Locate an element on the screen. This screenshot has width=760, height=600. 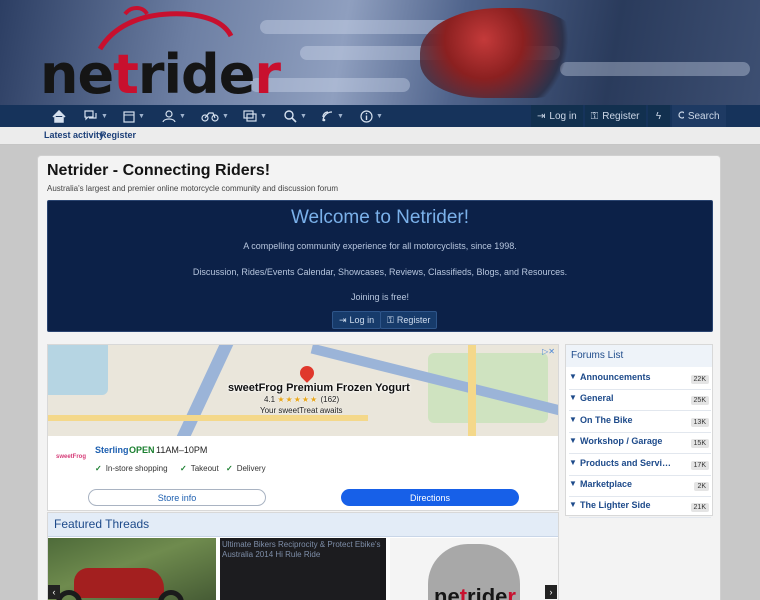
welcome-login-button: ⇥ Log in is located at coordinates (357, 320).